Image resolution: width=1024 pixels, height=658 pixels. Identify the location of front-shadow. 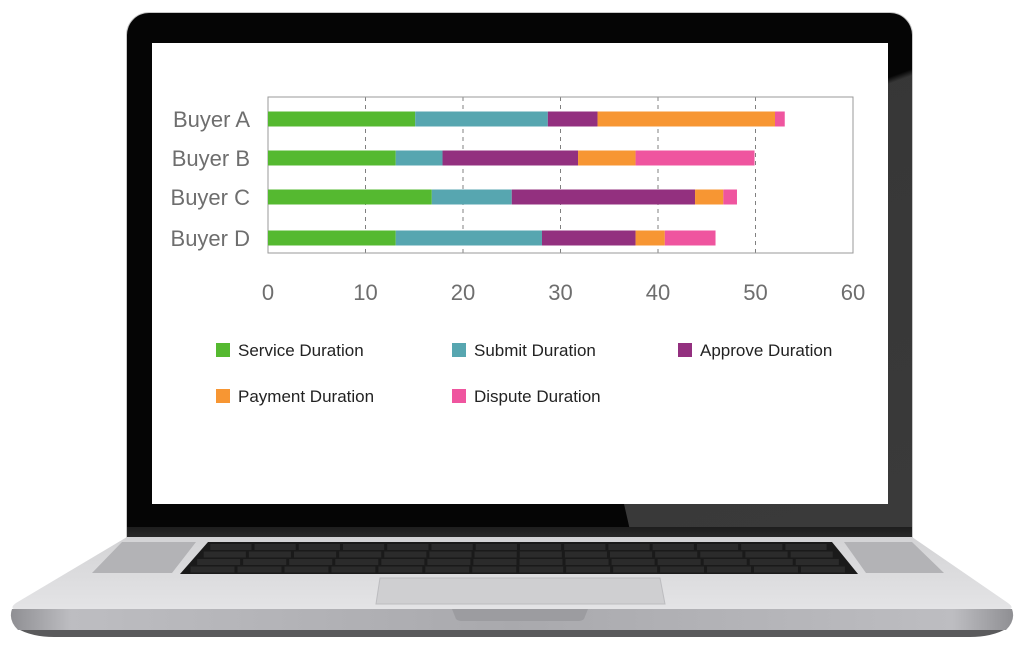
(512, 633).